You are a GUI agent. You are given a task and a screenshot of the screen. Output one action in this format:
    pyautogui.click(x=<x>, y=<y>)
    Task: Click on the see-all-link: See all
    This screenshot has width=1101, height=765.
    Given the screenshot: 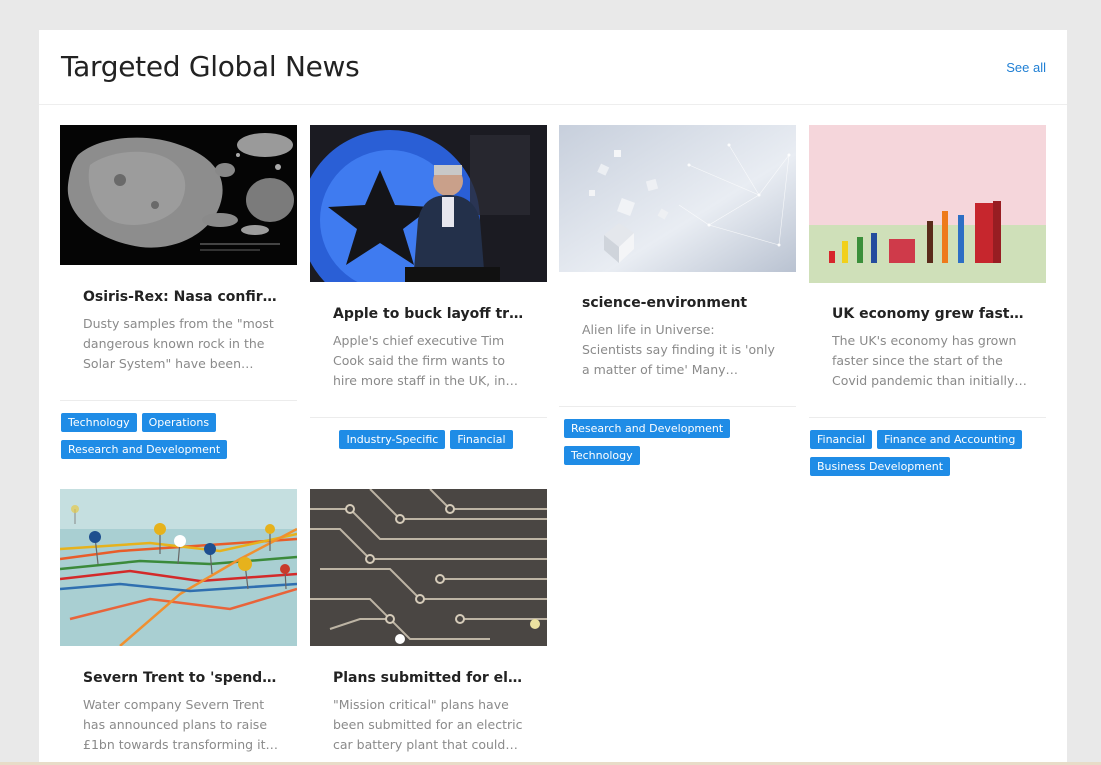 What is the action you would take?
    pyautogui.click(x=1026, y=67)
    